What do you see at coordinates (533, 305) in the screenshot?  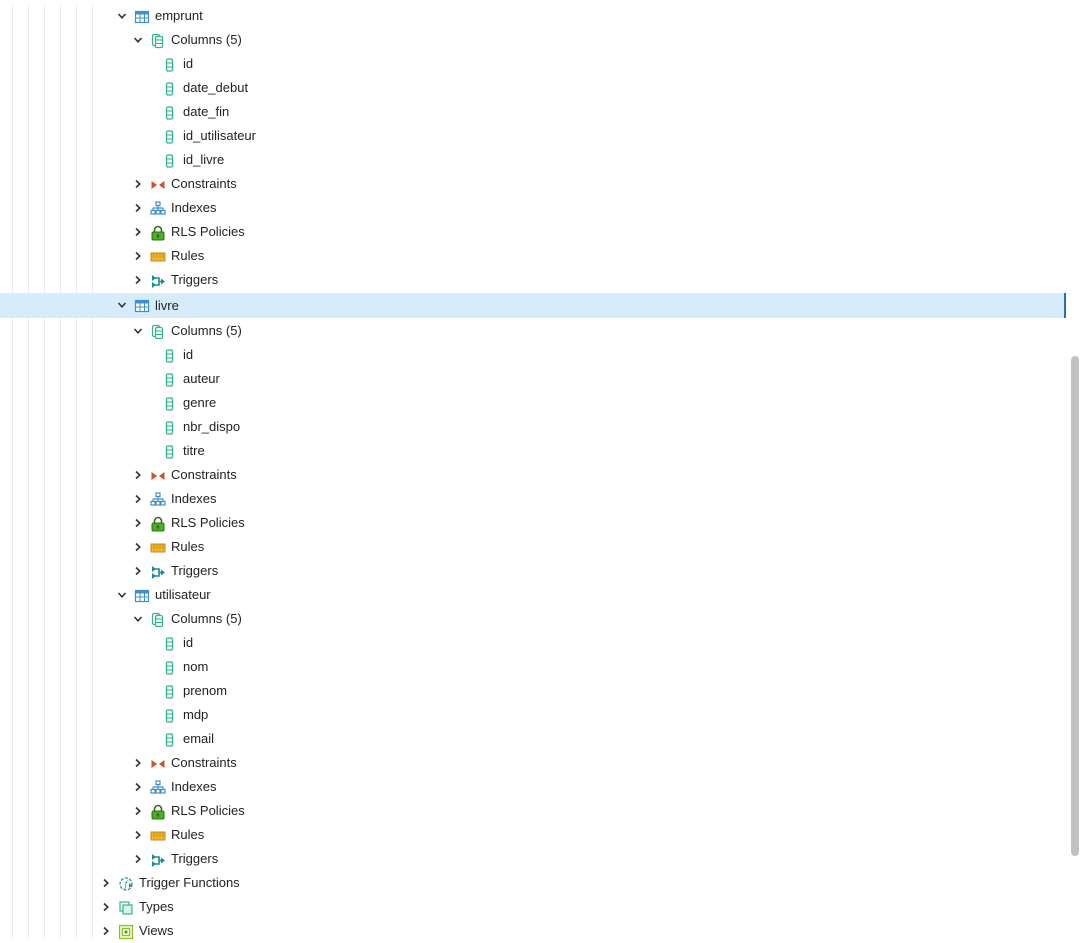 I see `tree-node-table-livre: livre` at bounding box center [533, 305].